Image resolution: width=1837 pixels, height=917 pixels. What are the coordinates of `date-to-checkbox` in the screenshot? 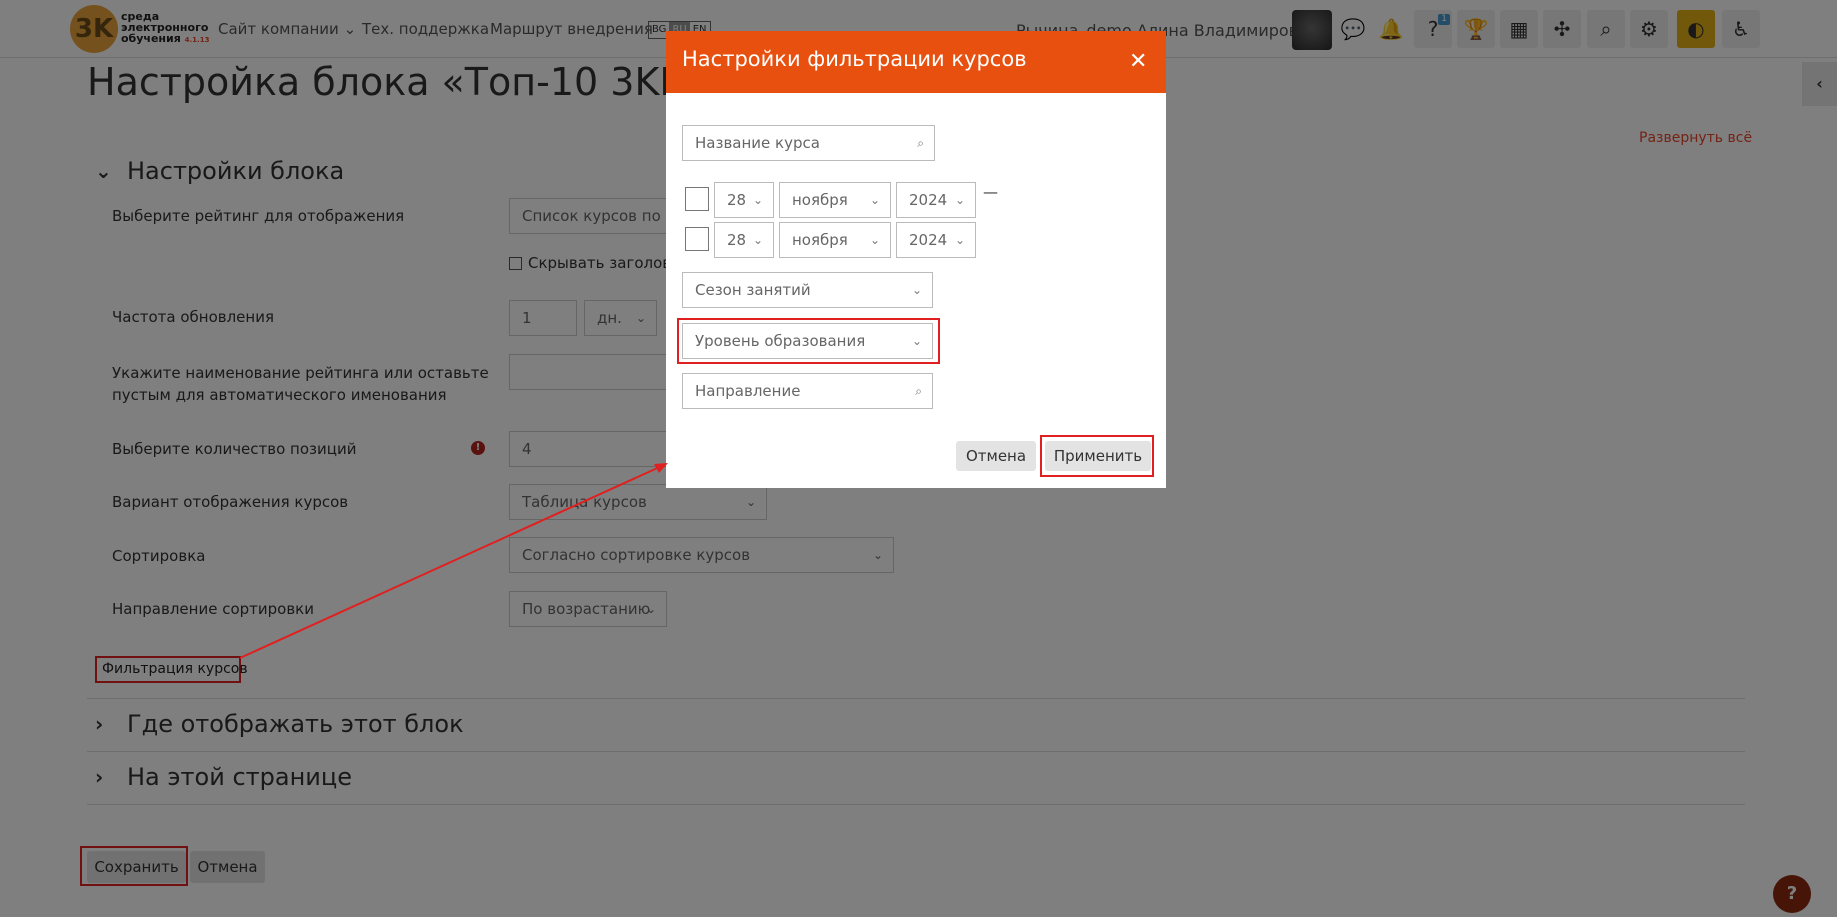 It's located at (697, 239).